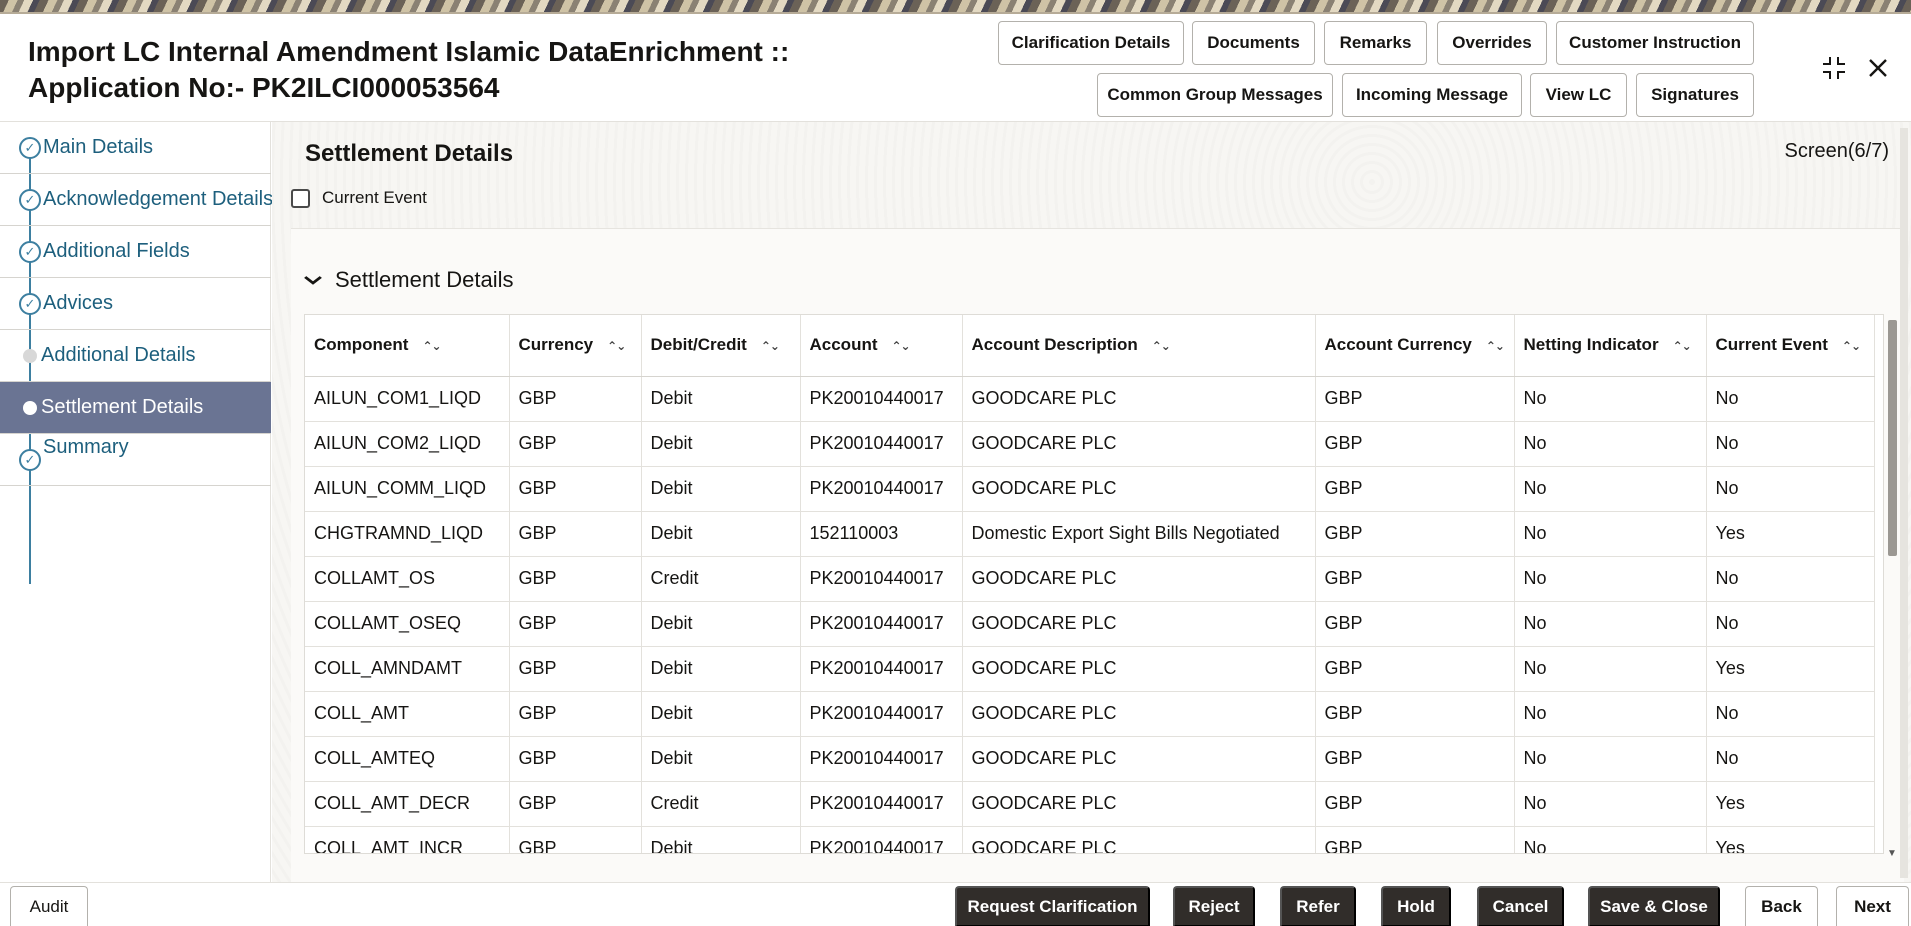 This screenshot has width=1911, height=926. Describe the element at coordinates (1520, 906) in the screenshot. I see `cancel-button: Cancel` at that location.